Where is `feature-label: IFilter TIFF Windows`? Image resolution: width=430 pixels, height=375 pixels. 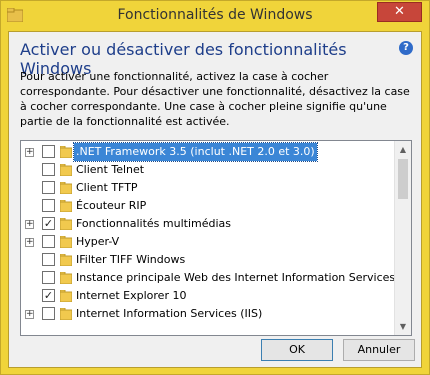 feature-label: IFilter TIFF Windows is located at coordinates (131, 259).